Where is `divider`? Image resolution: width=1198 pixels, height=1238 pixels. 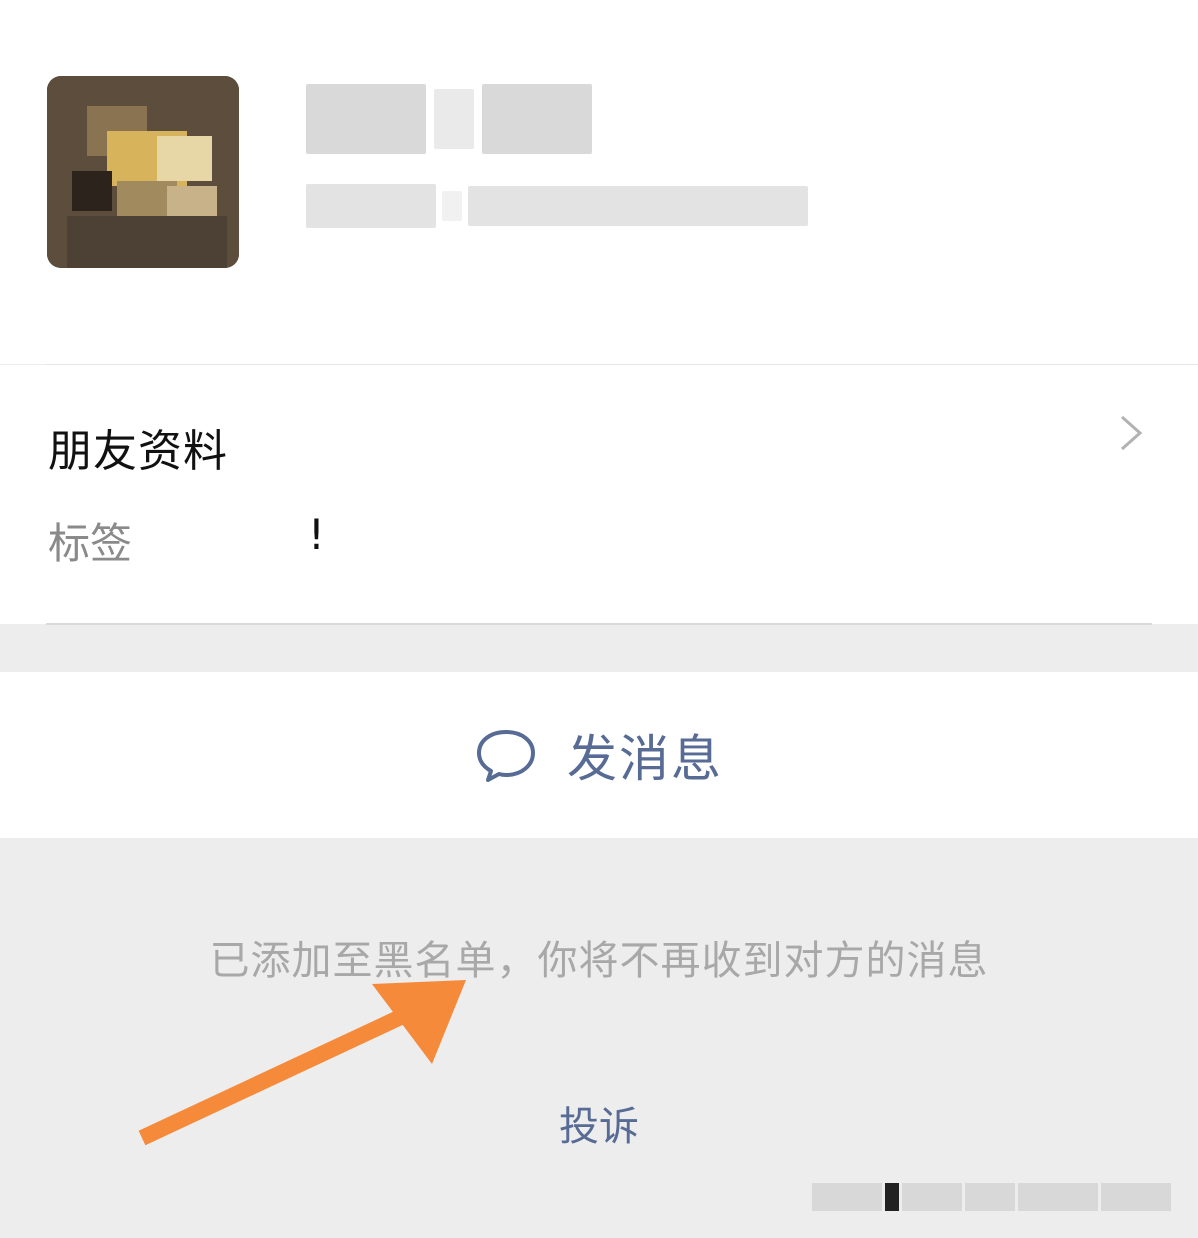 divider is located at coordinates (599, 624).